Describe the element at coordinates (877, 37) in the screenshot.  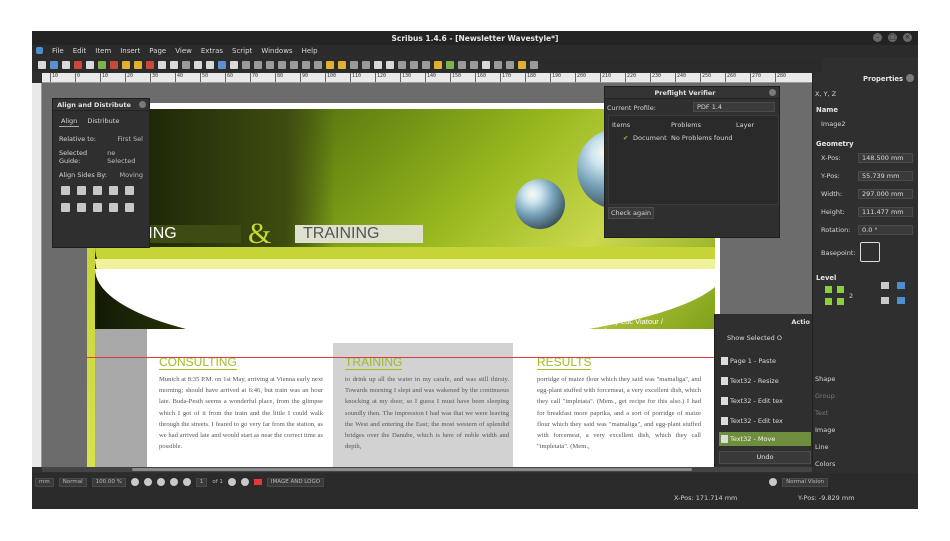
I see `minimize-icon: –` at that location.